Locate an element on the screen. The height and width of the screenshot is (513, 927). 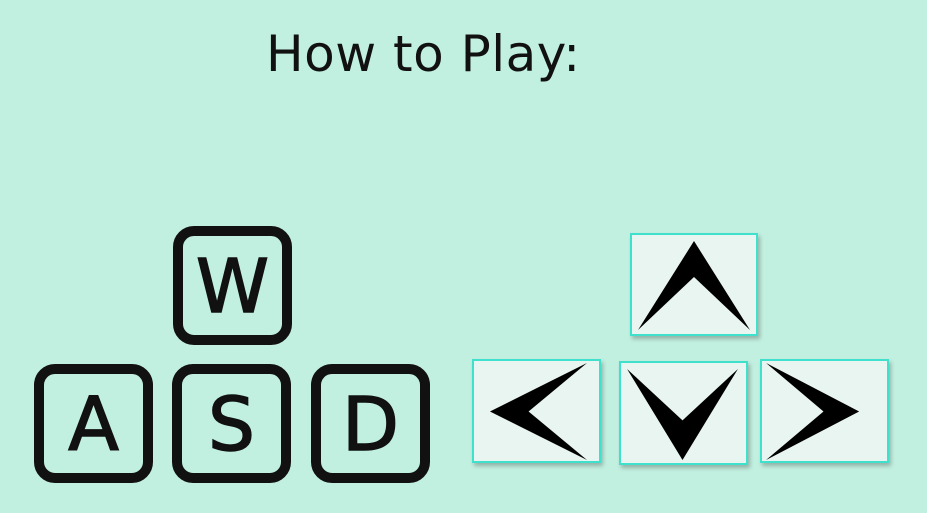
a-key-icon: A is located at coordinates (93, 423).